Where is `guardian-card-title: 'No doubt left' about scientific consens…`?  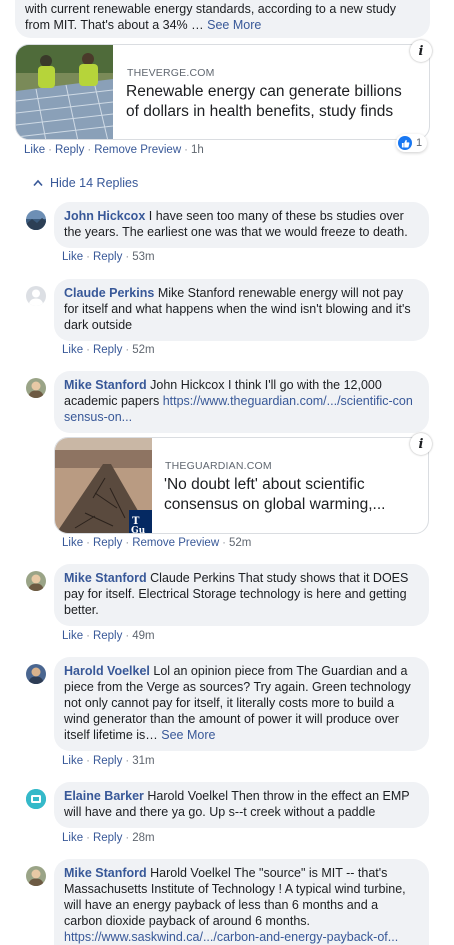
guardian-card-title: 'No doubt left' about scientific consens… is located at coordinates (289, 495).